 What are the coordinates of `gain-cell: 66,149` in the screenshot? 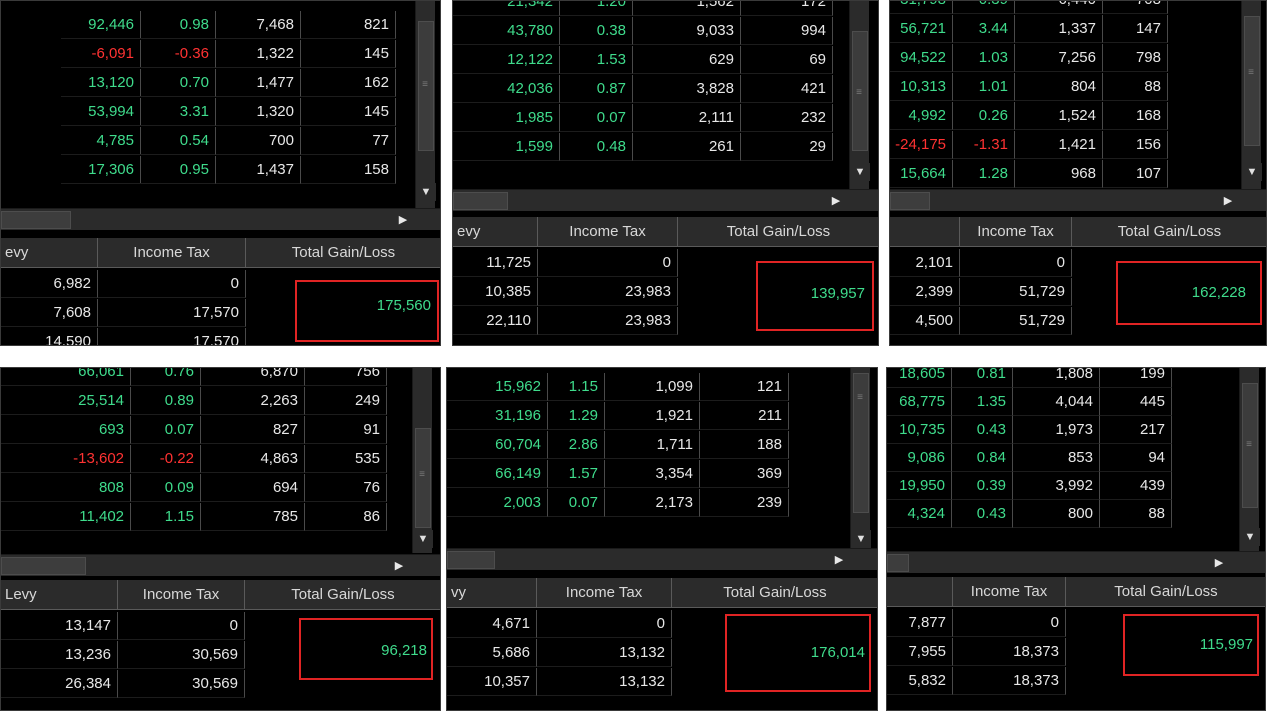 It's located at (497, 474).